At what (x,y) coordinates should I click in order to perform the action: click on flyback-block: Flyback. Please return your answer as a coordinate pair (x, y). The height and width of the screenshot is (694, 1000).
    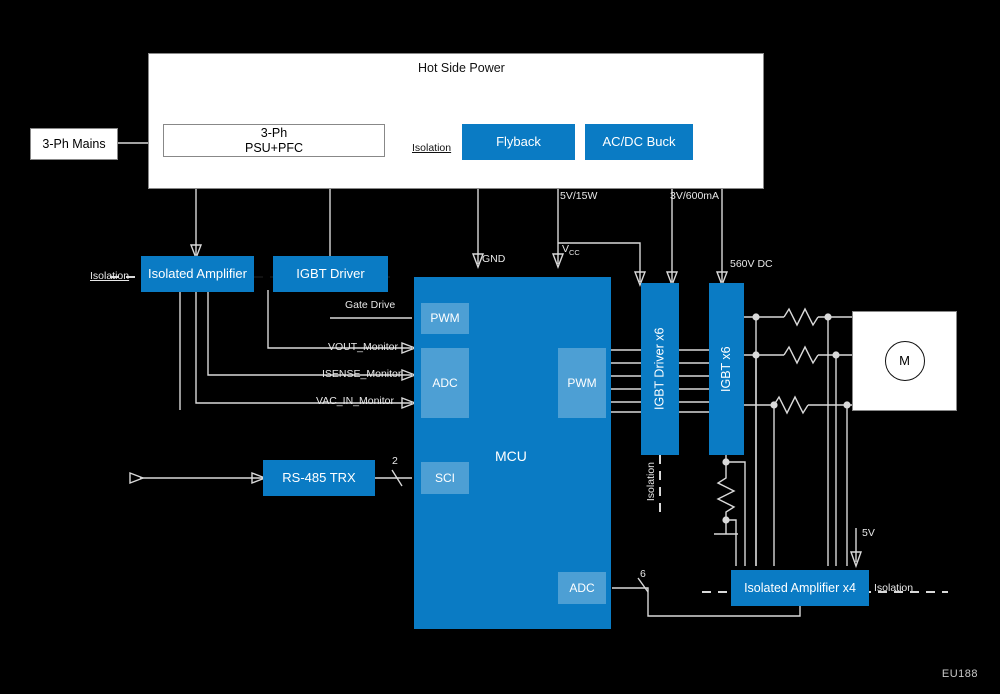
    Looking at the image, I should click on (518, 142).